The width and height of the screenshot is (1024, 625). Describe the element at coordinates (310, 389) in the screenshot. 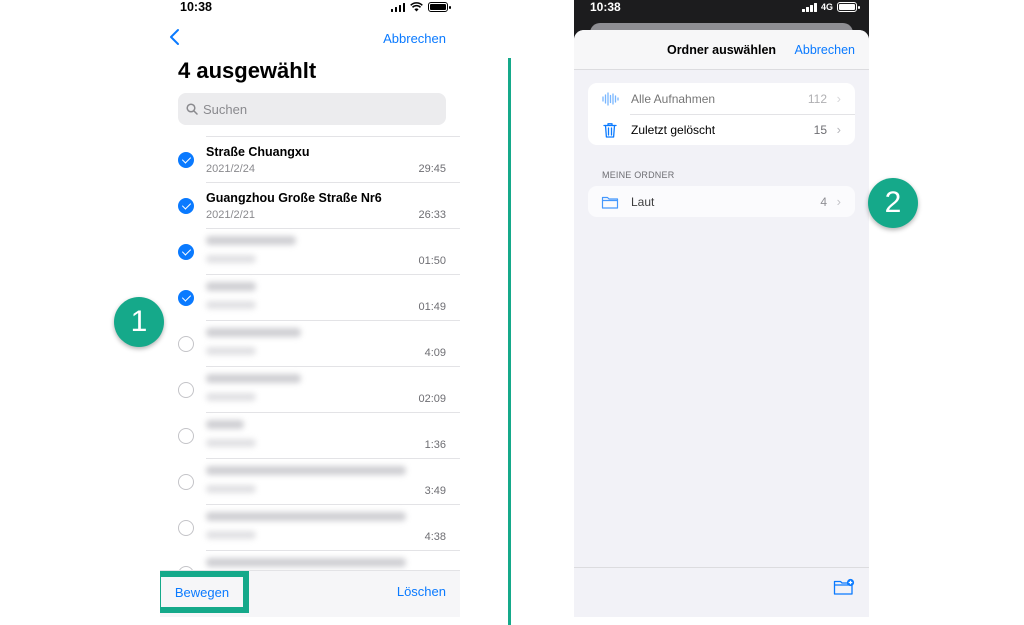

I see `list-item: 02:09` at that location.